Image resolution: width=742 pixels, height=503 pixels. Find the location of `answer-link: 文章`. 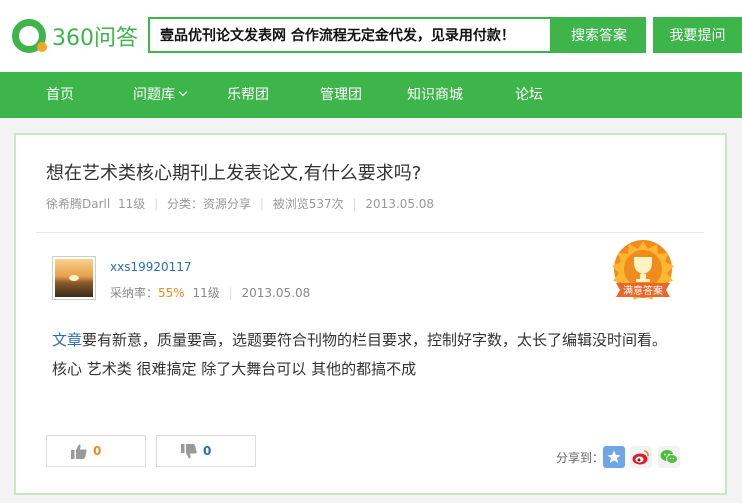

answer-link: 文章 is located at coordinates (67, 340).